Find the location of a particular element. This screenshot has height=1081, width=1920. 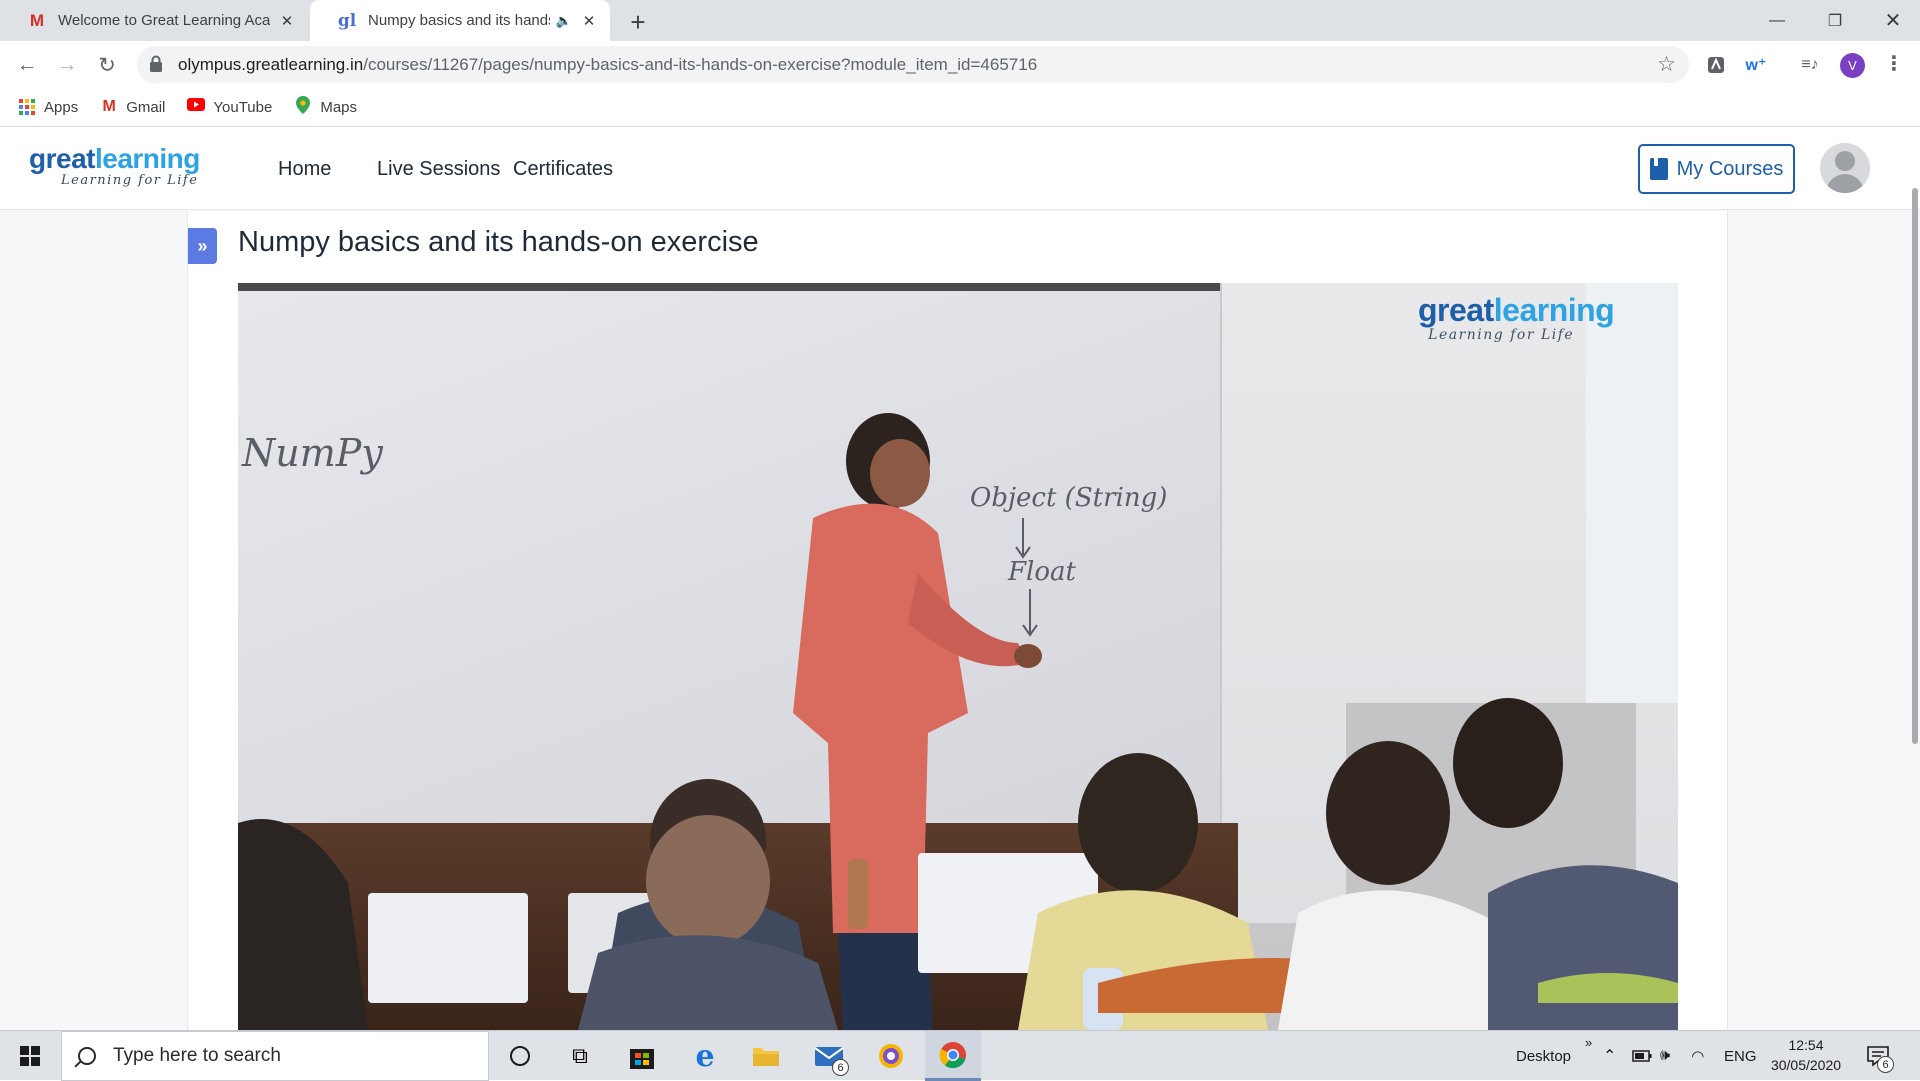

audio-playing-icon: 🔈 is located at coordinates (564, 21).